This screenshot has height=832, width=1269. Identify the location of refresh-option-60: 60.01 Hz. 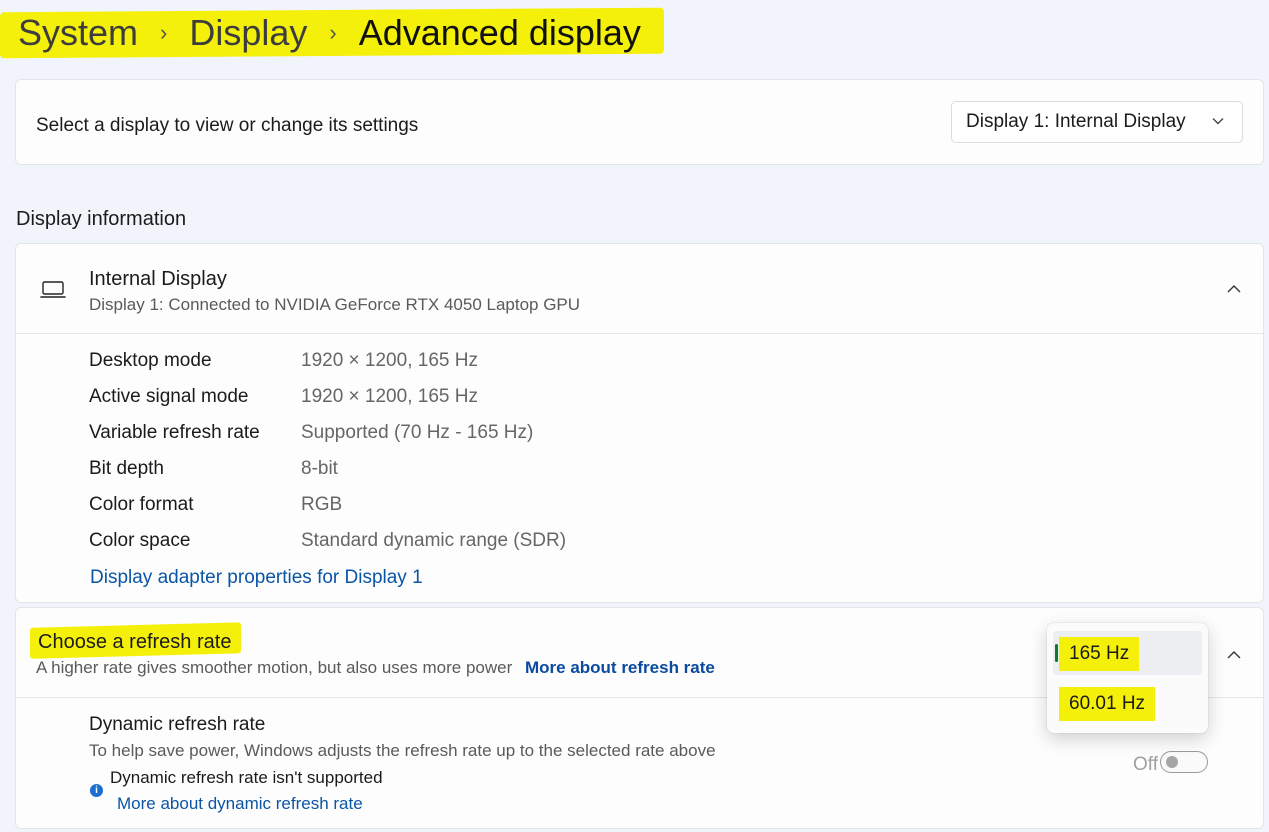
(1127, 703).